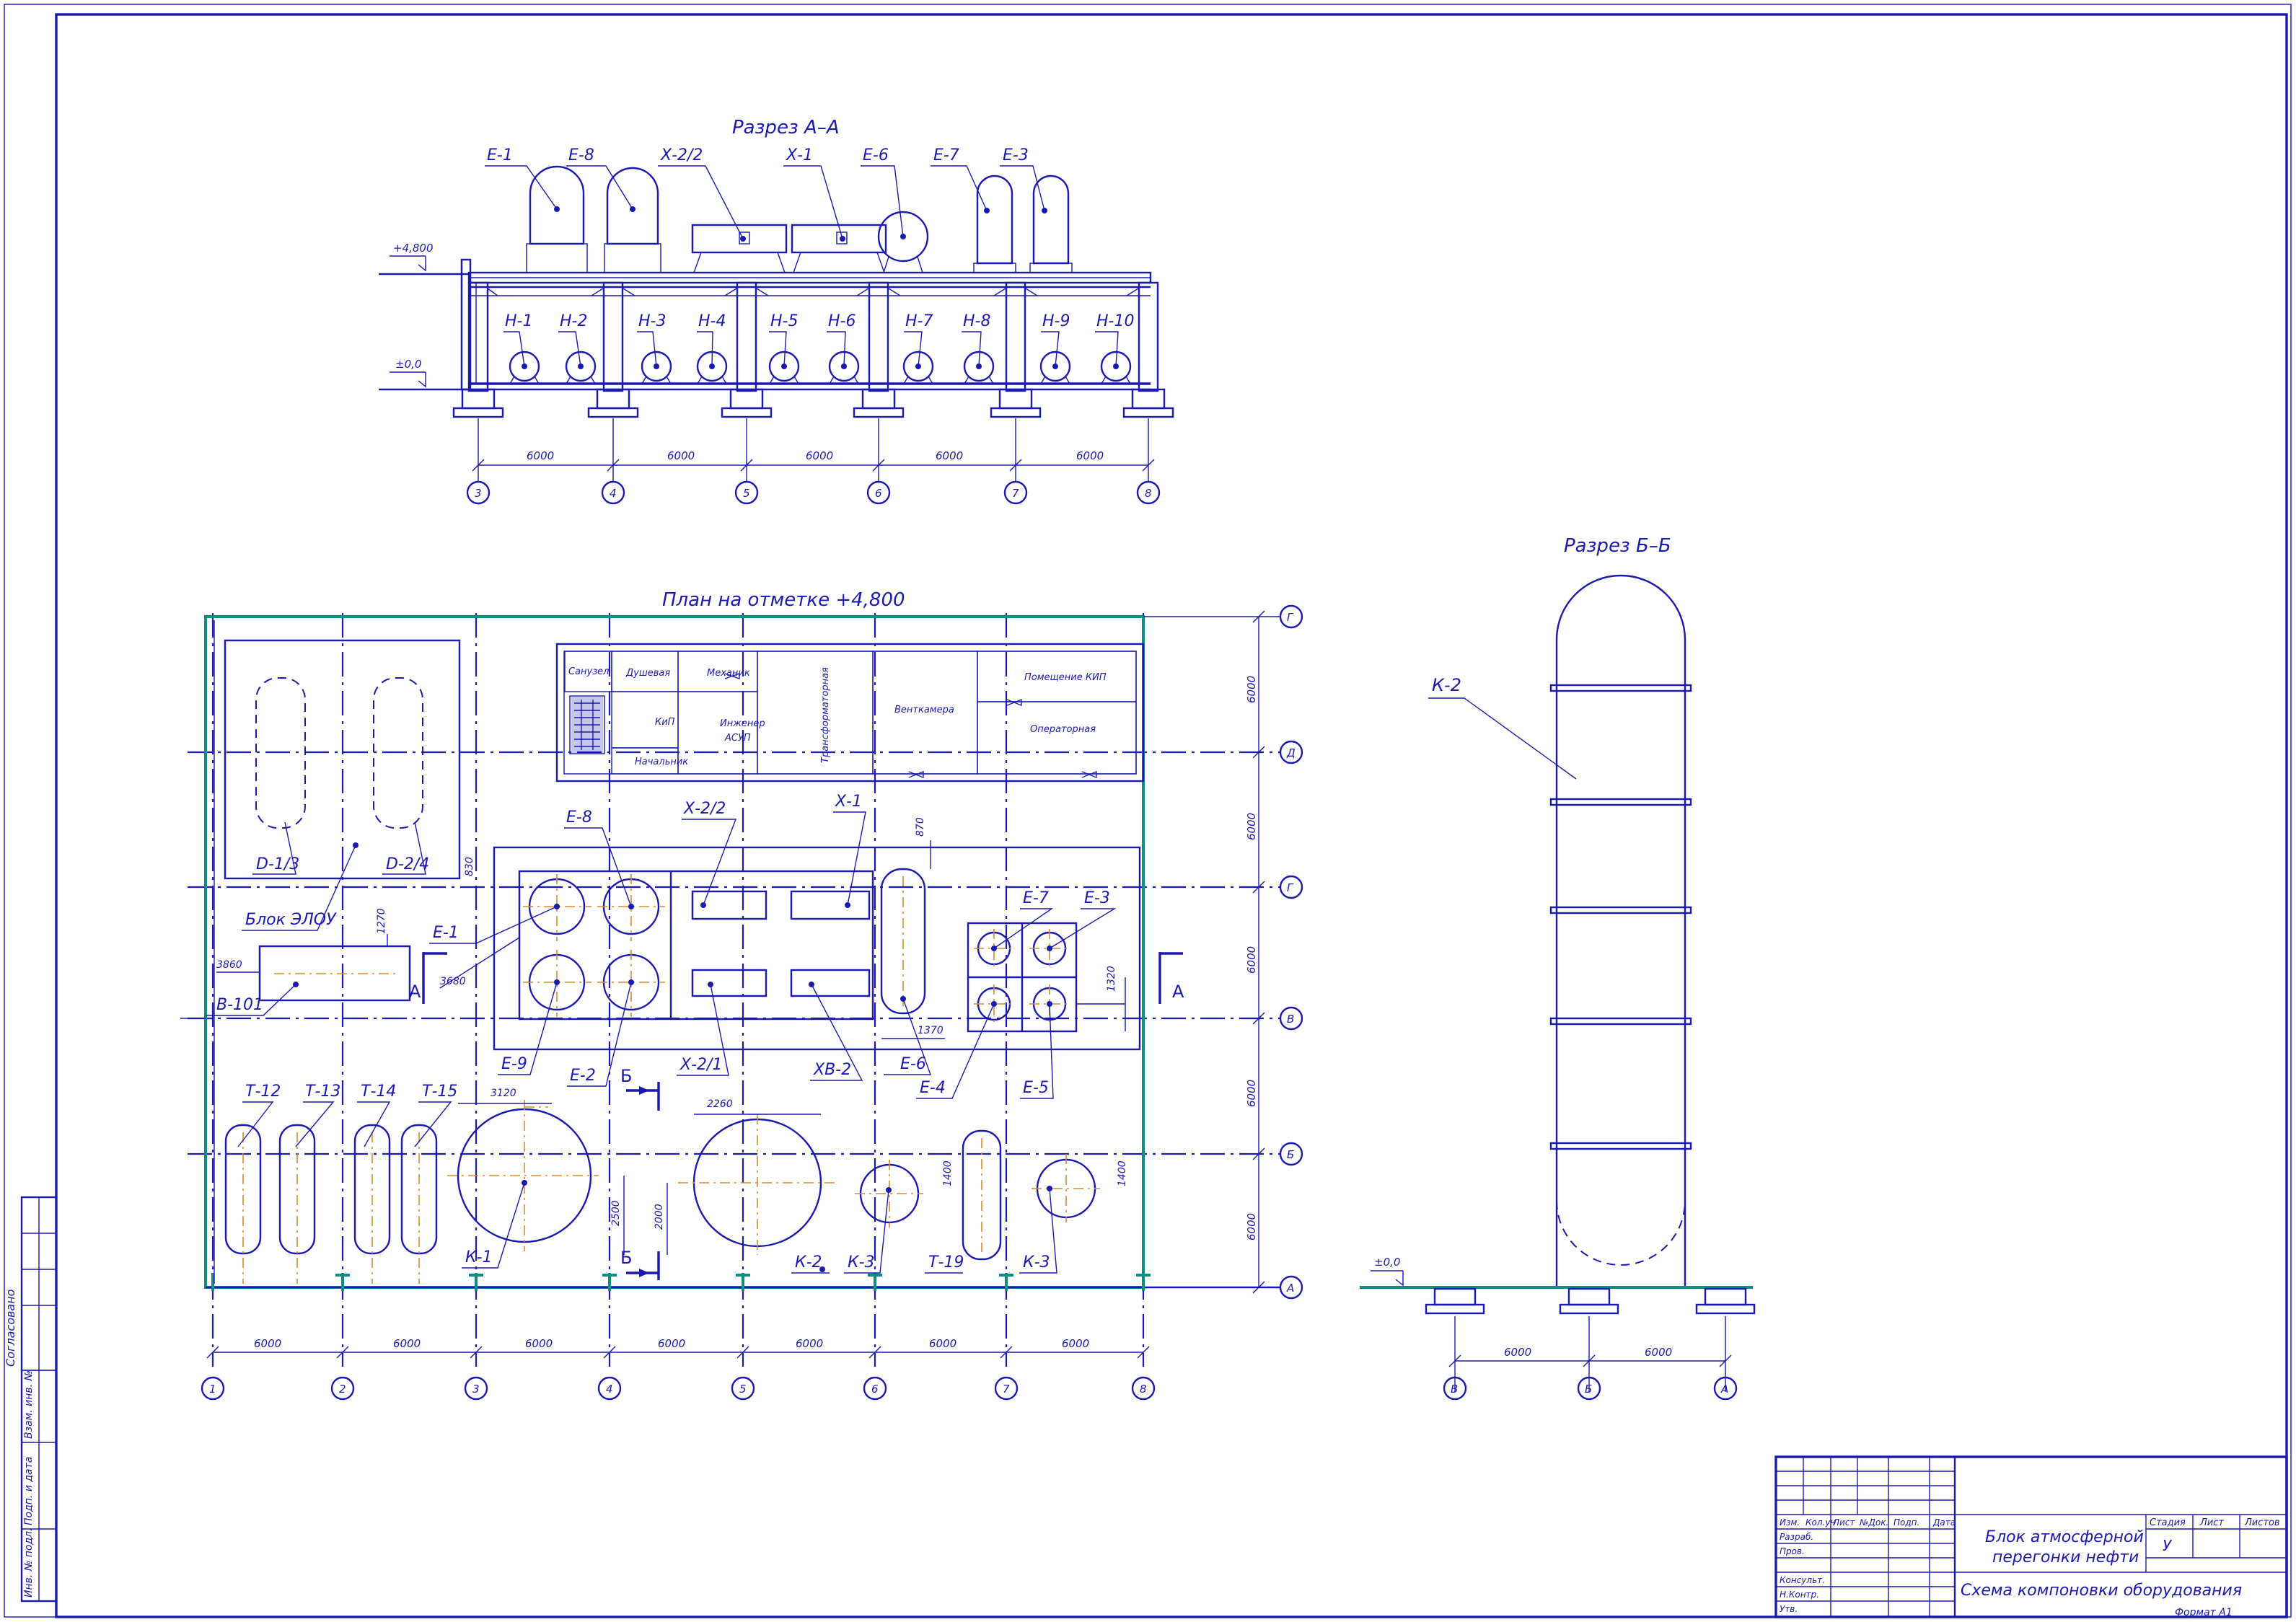  Describe the element at coordinates (1790, 1522) in the screenshot. I see `tb-col-header: Изм.` at that location.